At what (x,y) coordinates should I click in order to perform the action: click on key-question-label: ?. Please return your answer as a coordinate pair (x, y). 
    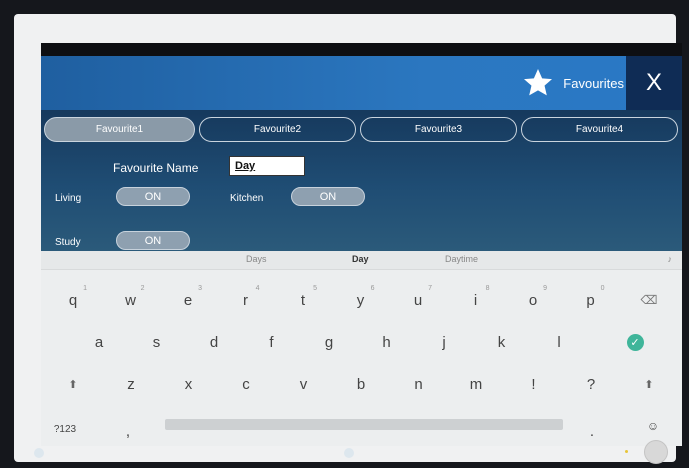
    Looking at the image, I should click on (591, 384).